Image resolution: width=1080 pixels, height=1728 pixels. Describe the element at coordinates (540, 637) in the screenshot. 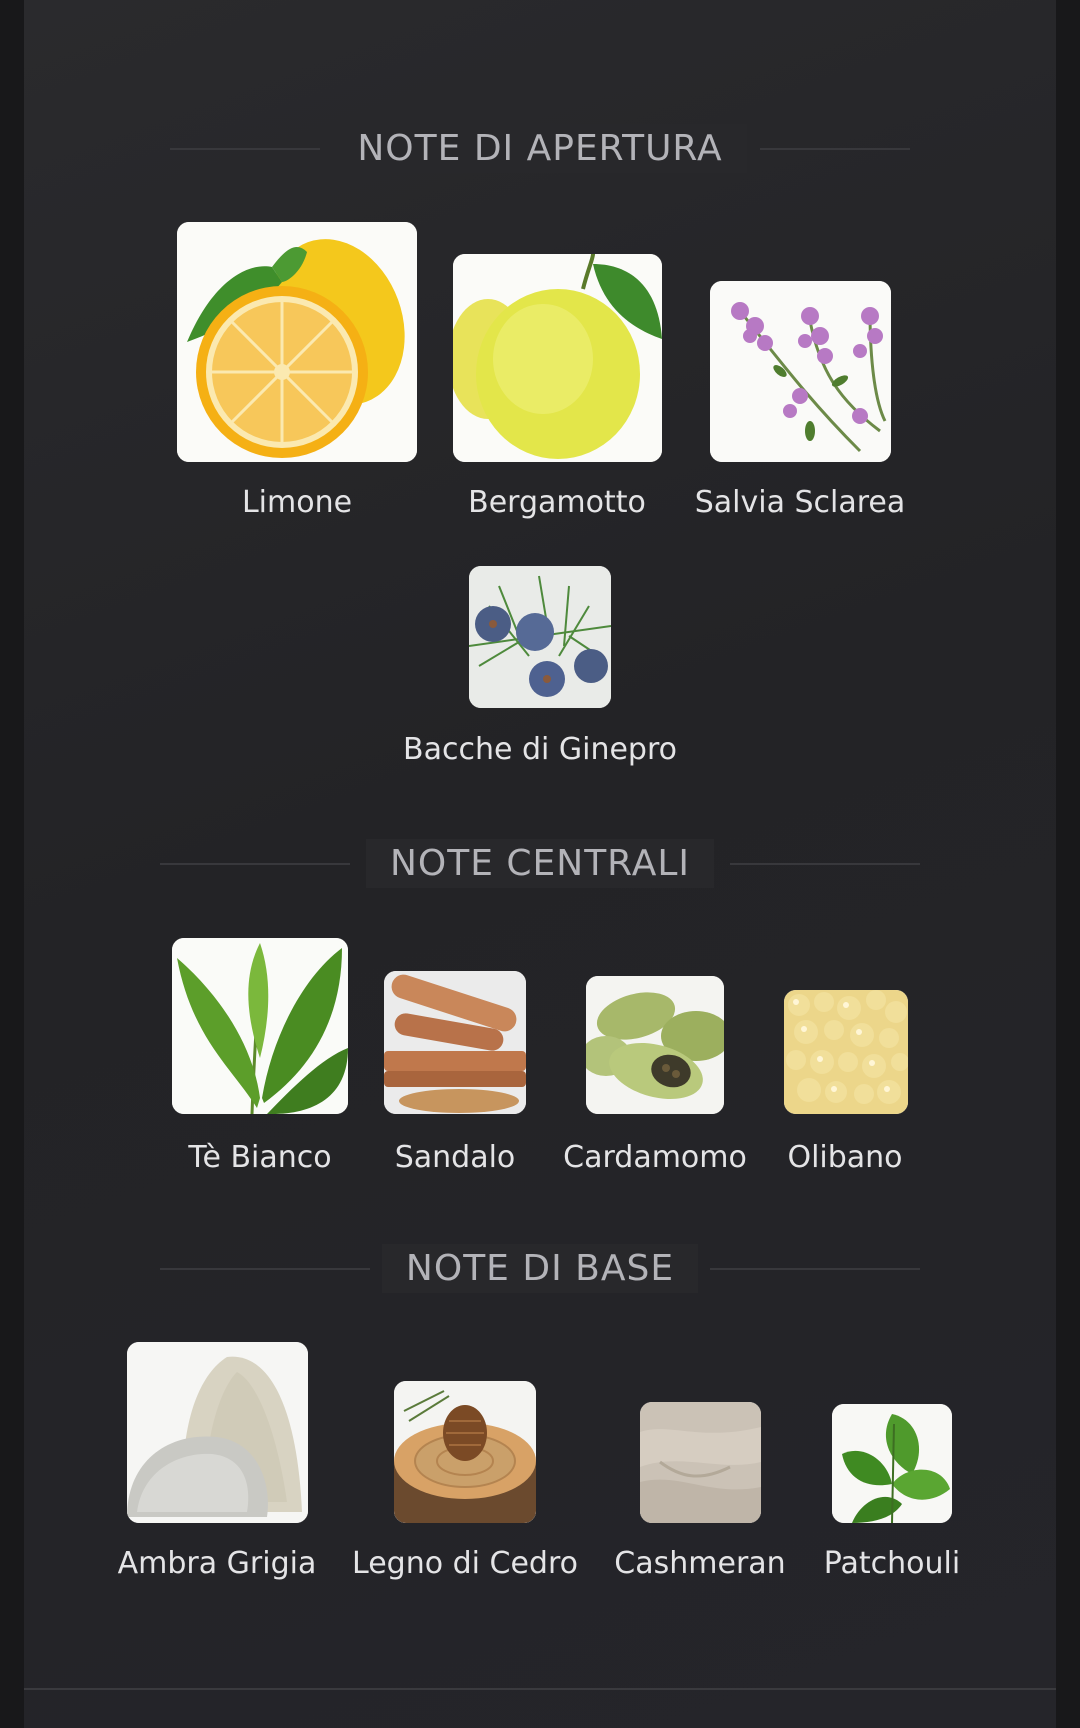

I see `juniper-berries-icon` at that location.